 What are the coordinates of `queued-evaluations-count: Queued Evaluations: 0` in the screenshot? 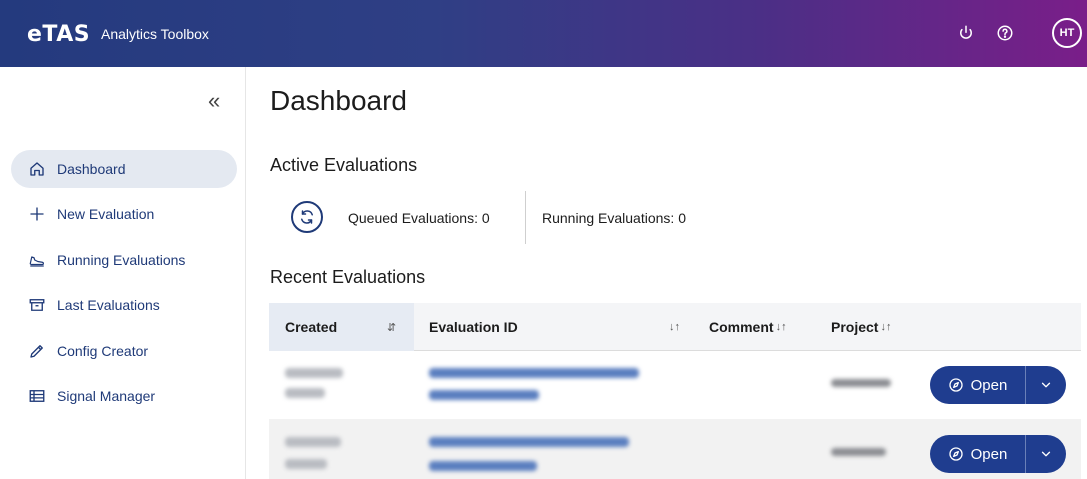 It's located at (419, 218).